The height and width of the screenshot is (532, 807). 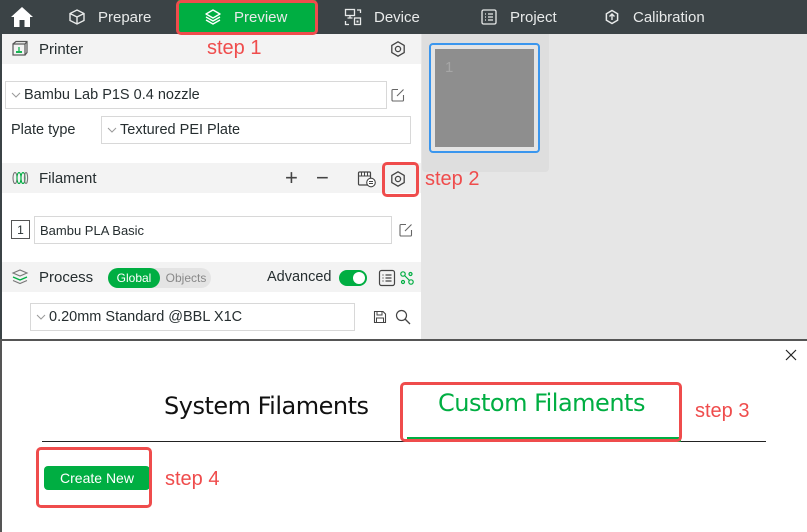 I want to click on layers-icon, so click(x=213, y=17).